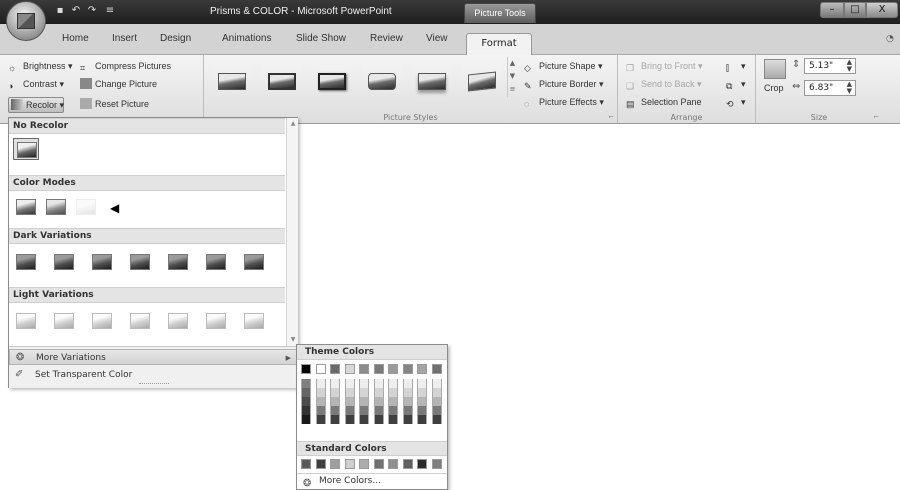 The image size is (900, 490). Describe the element at coordinates (849, 66) in the screenshot. I see `height-spinner-icon: ▲ ▼` at that location.